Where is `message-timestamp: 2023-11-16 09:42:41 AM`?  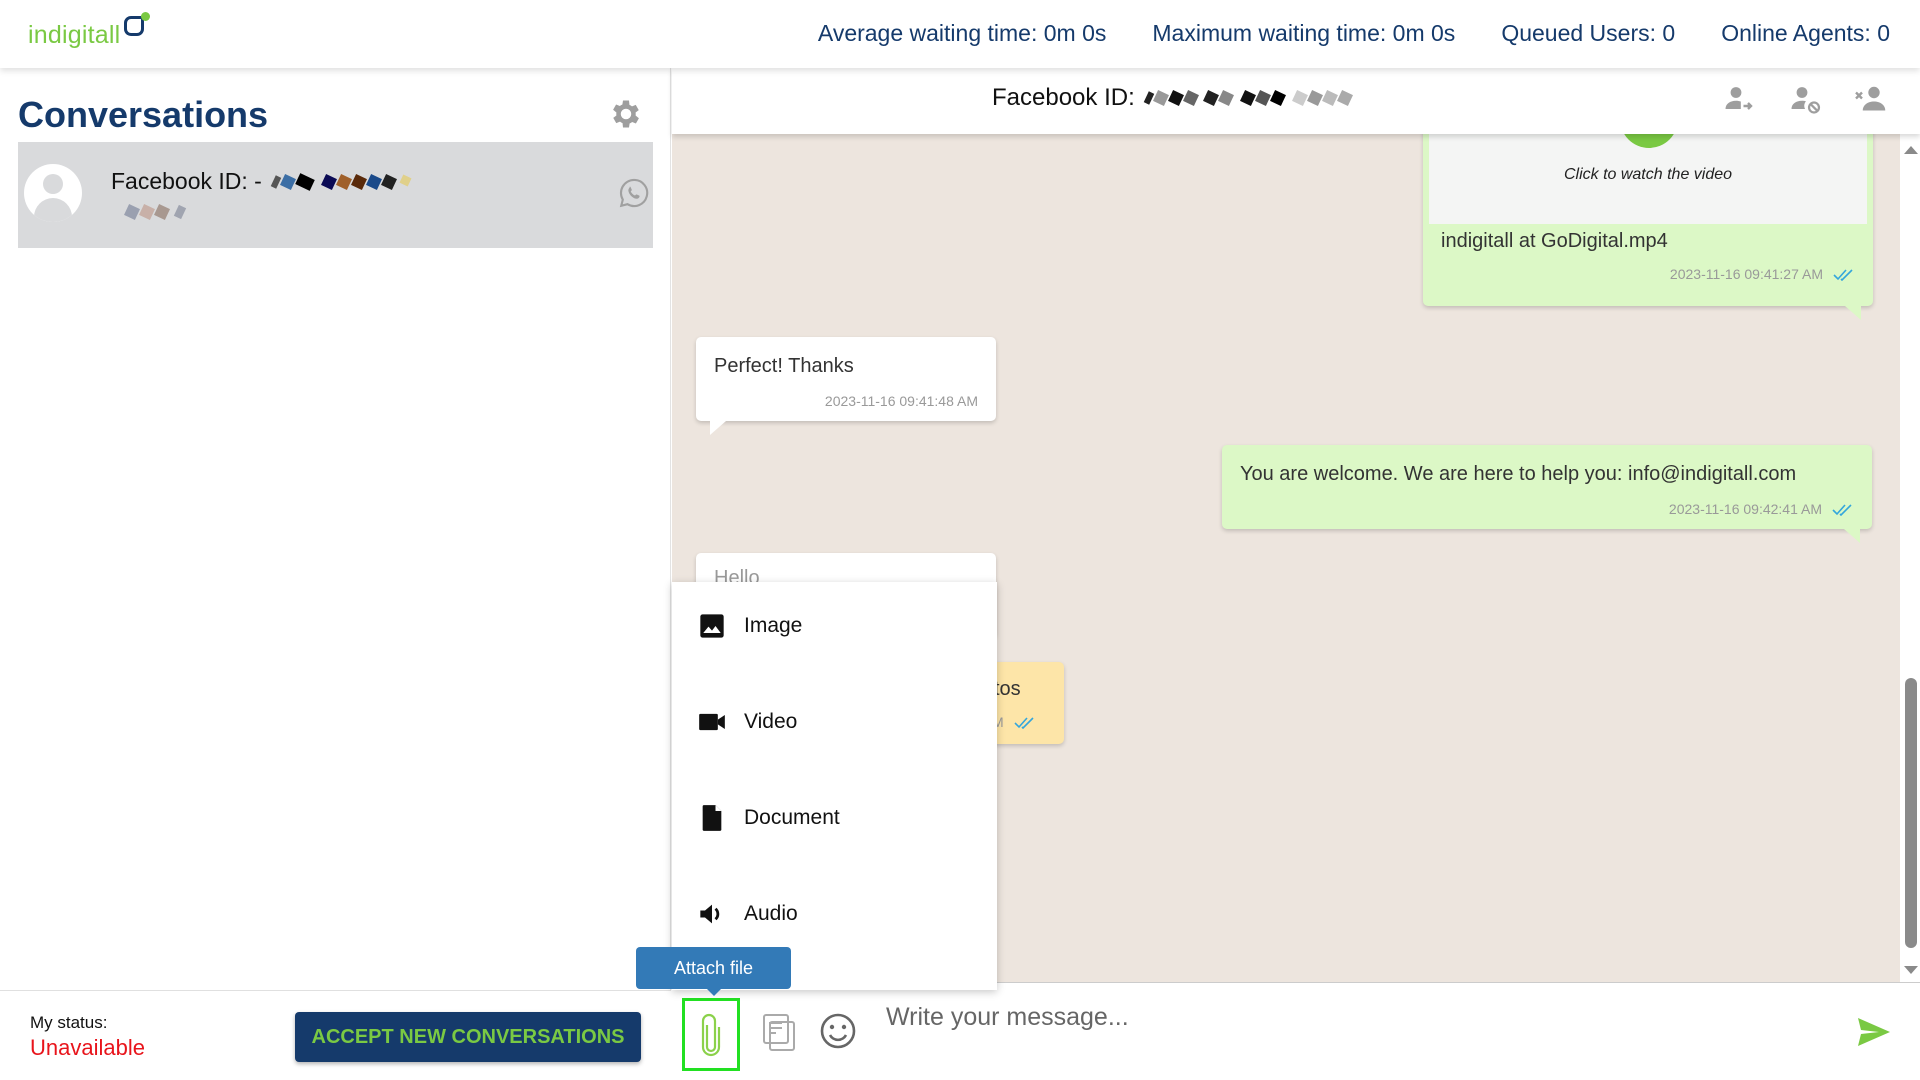
message-timestamp: 2023-11-16 09:42:41 AM is located at coordinates (1761, 509).